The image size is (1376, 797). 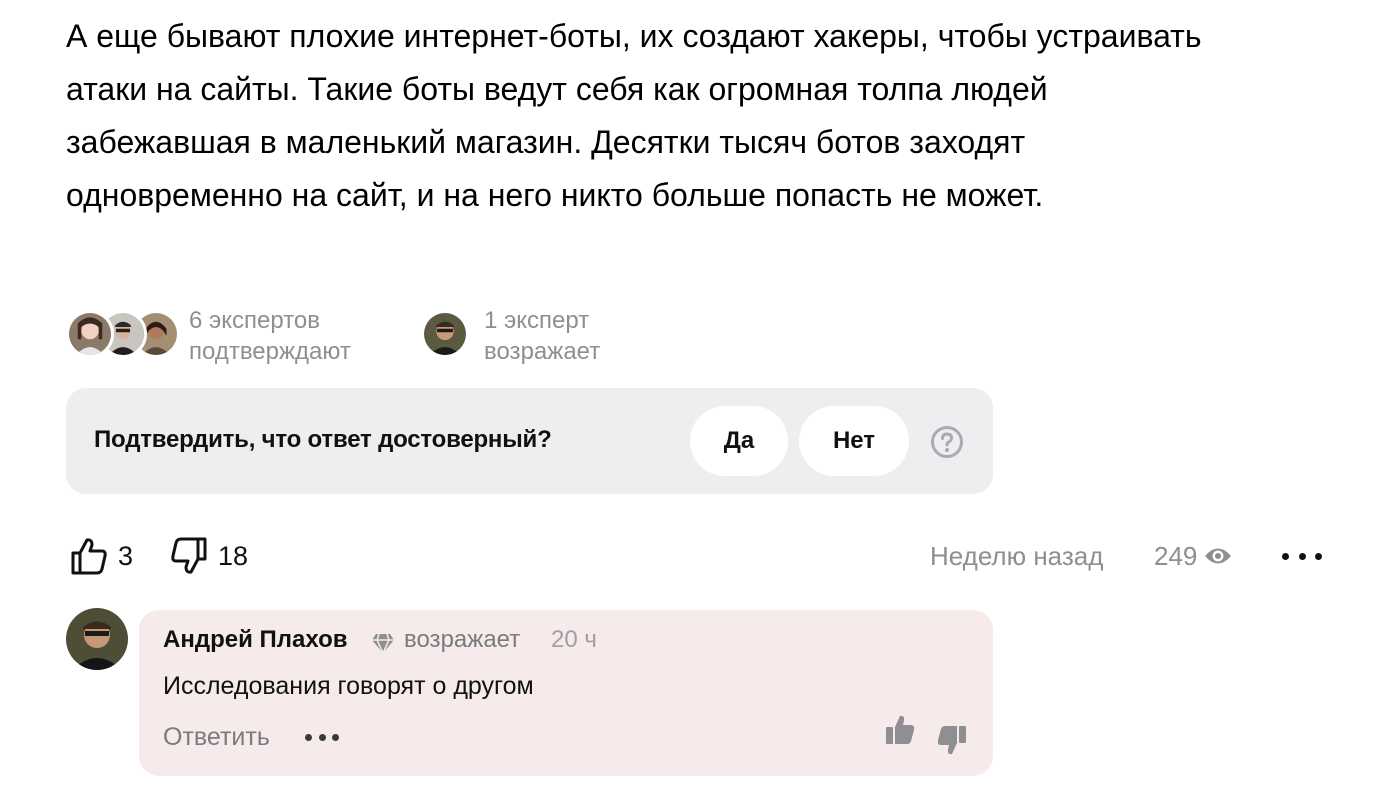 What do you see at coordinates (854, 441) in the screenshot?
I see `no-button: Нет` at bounding box center [854, 441].